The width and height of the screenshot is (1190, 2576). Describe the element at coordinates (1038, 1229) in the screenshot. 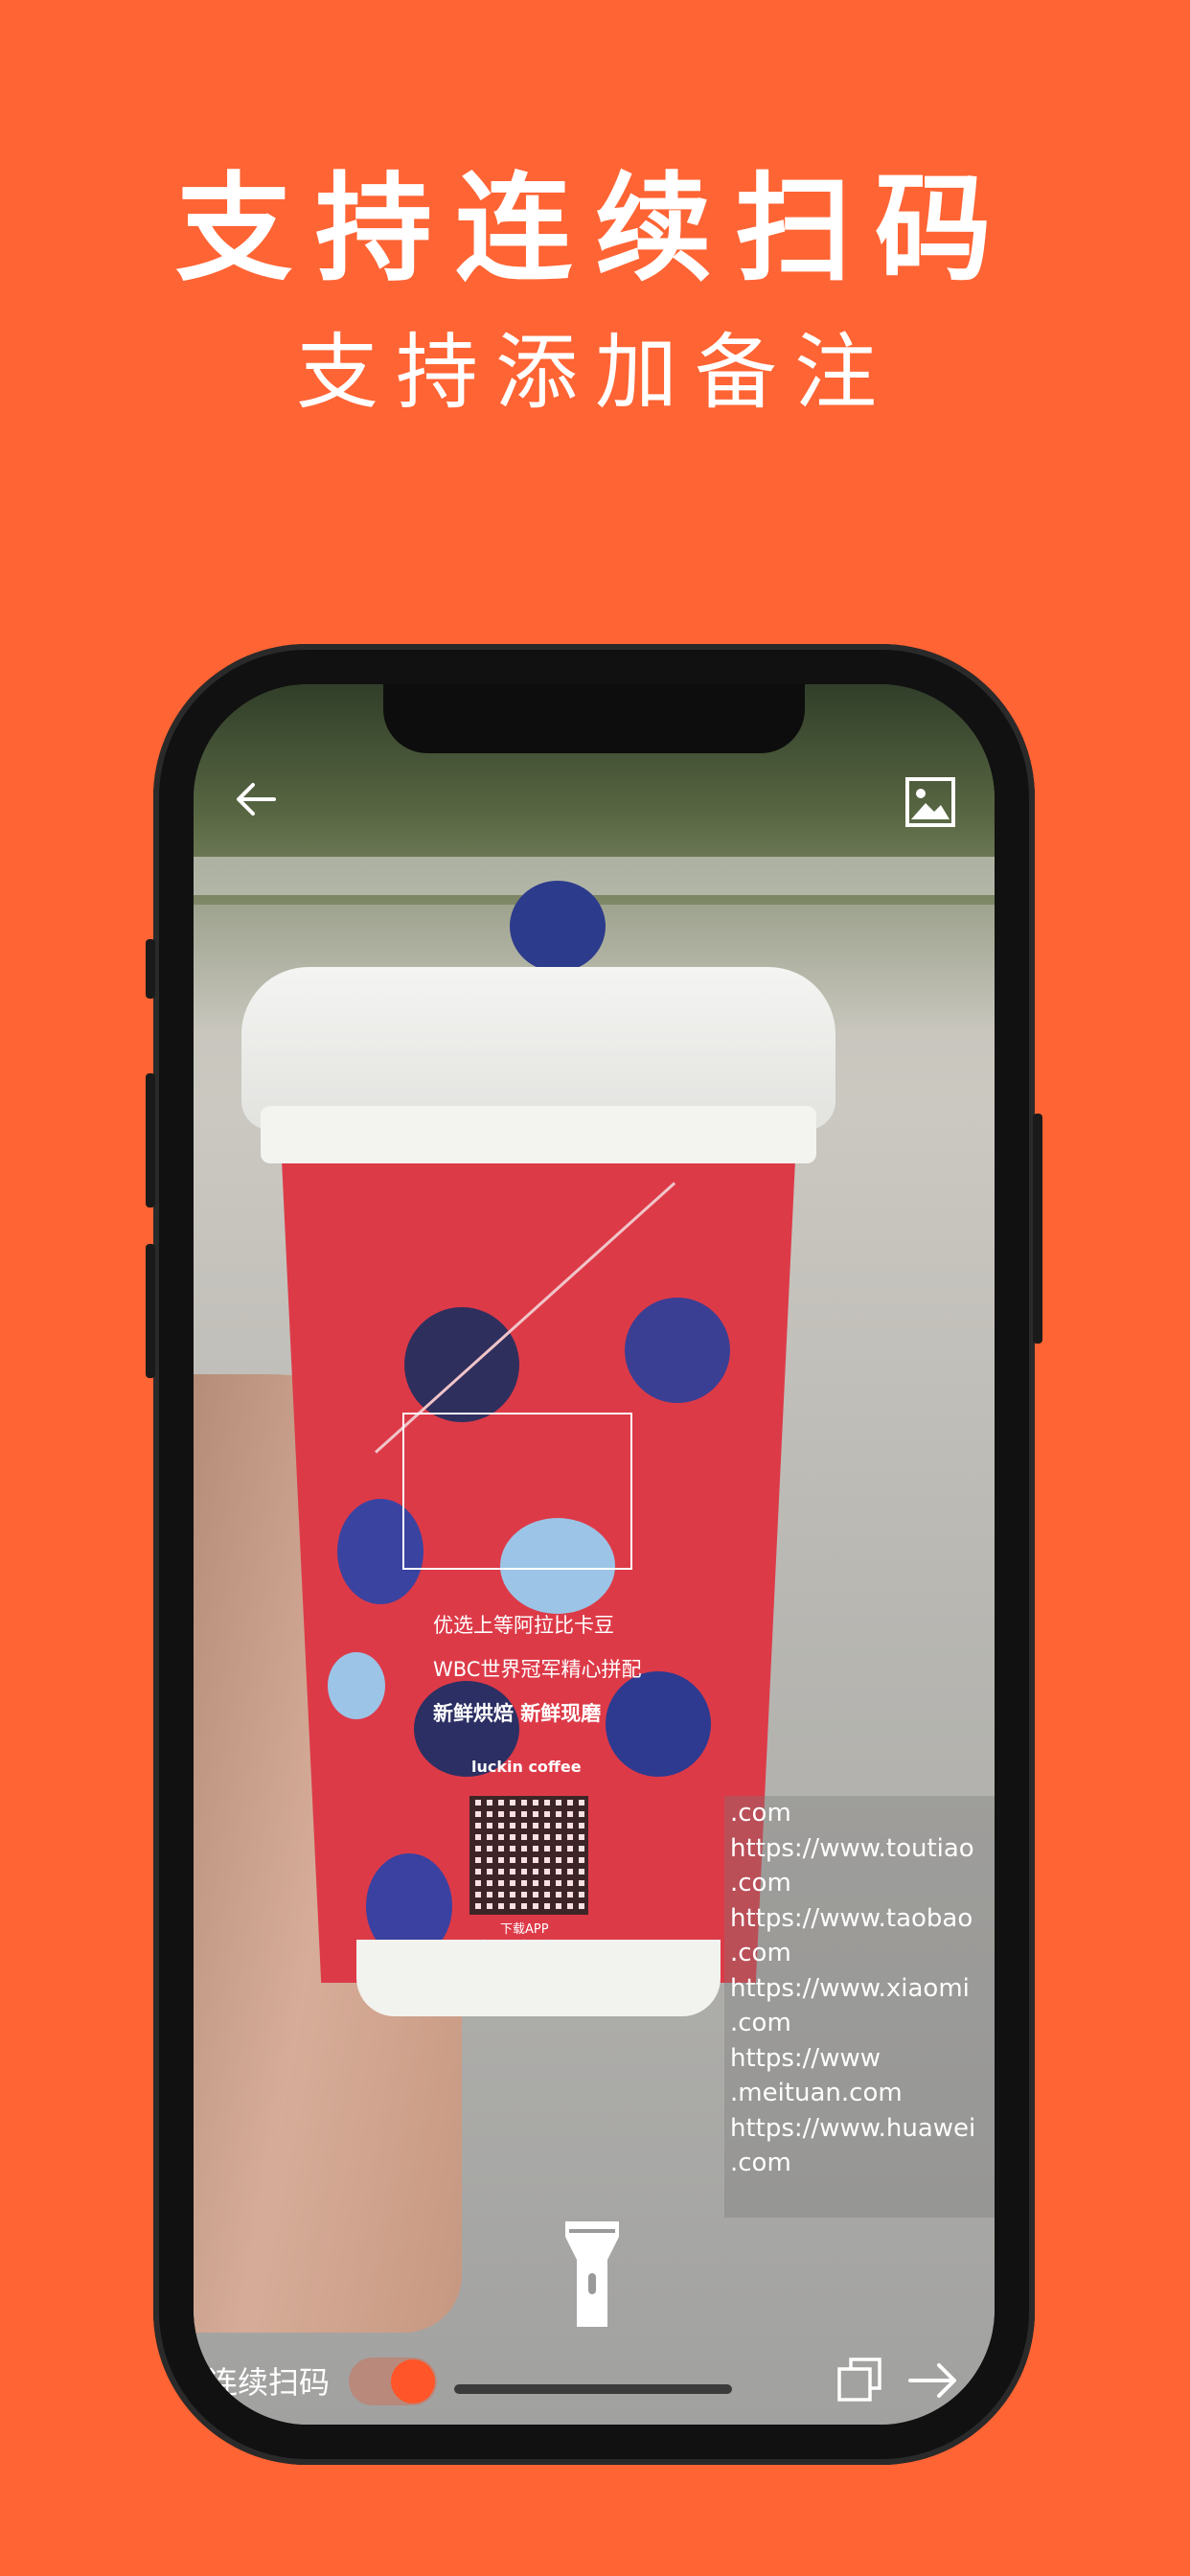

I see `power-button` at that location.